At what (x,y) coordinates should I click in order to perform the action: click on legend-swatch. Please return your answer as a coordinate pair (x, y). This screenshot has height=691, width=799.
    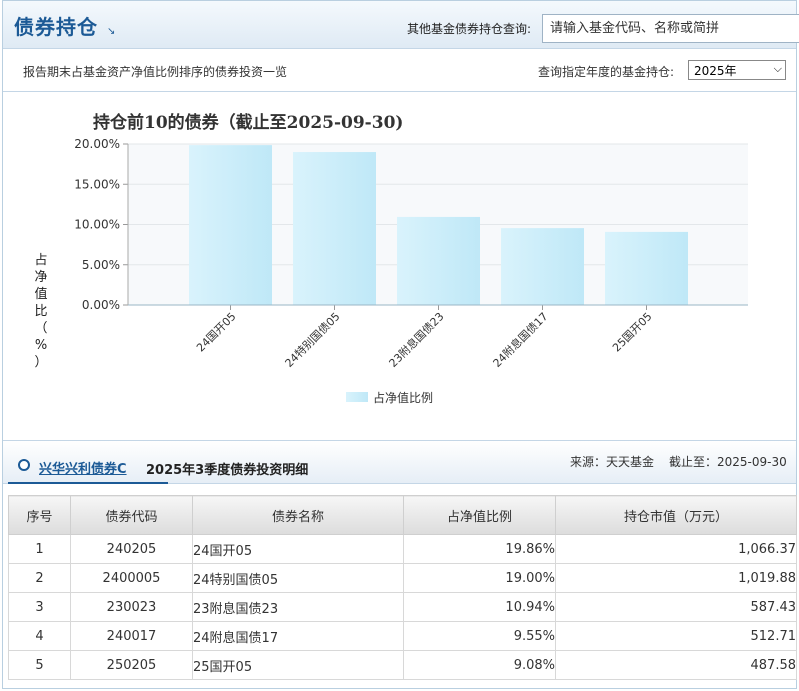
    Looking at the image, I should click on (357, 397).